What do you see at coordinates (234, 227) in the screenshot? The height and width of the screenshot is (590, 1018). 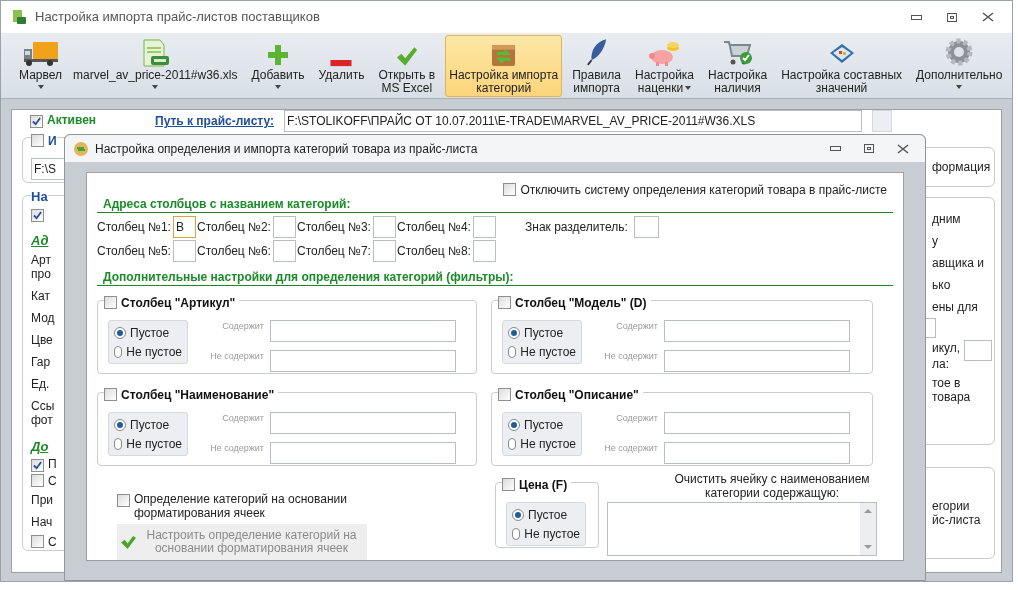 I see `field-label: Столбец №2:` at bounding box center [234, 227].